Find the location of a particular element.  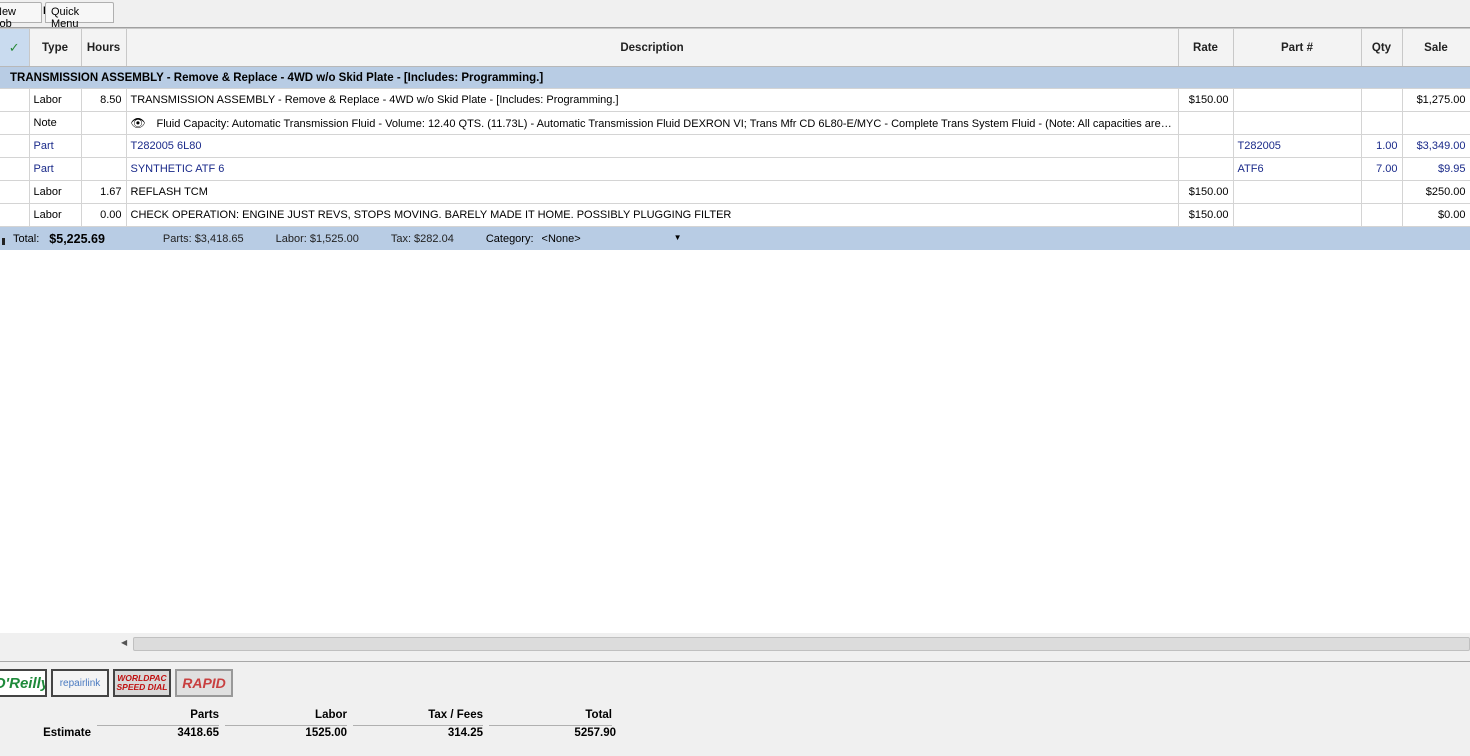

total-label: Total: is located at coordinates (26, 238).